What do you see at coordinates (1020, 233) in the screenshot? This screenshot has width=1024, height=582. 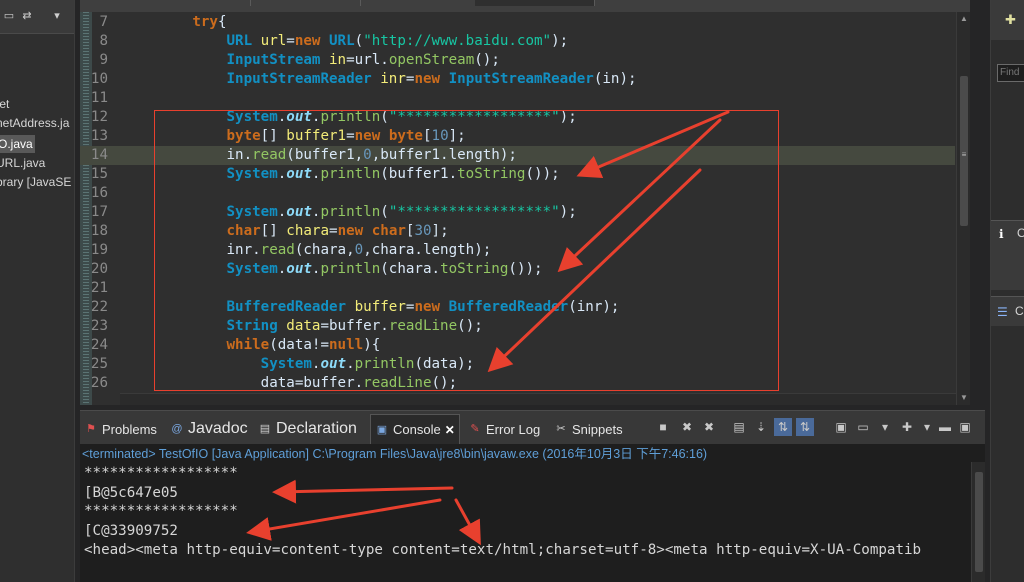 I see `section-label-o: O` at bounding box center [1020, 233].